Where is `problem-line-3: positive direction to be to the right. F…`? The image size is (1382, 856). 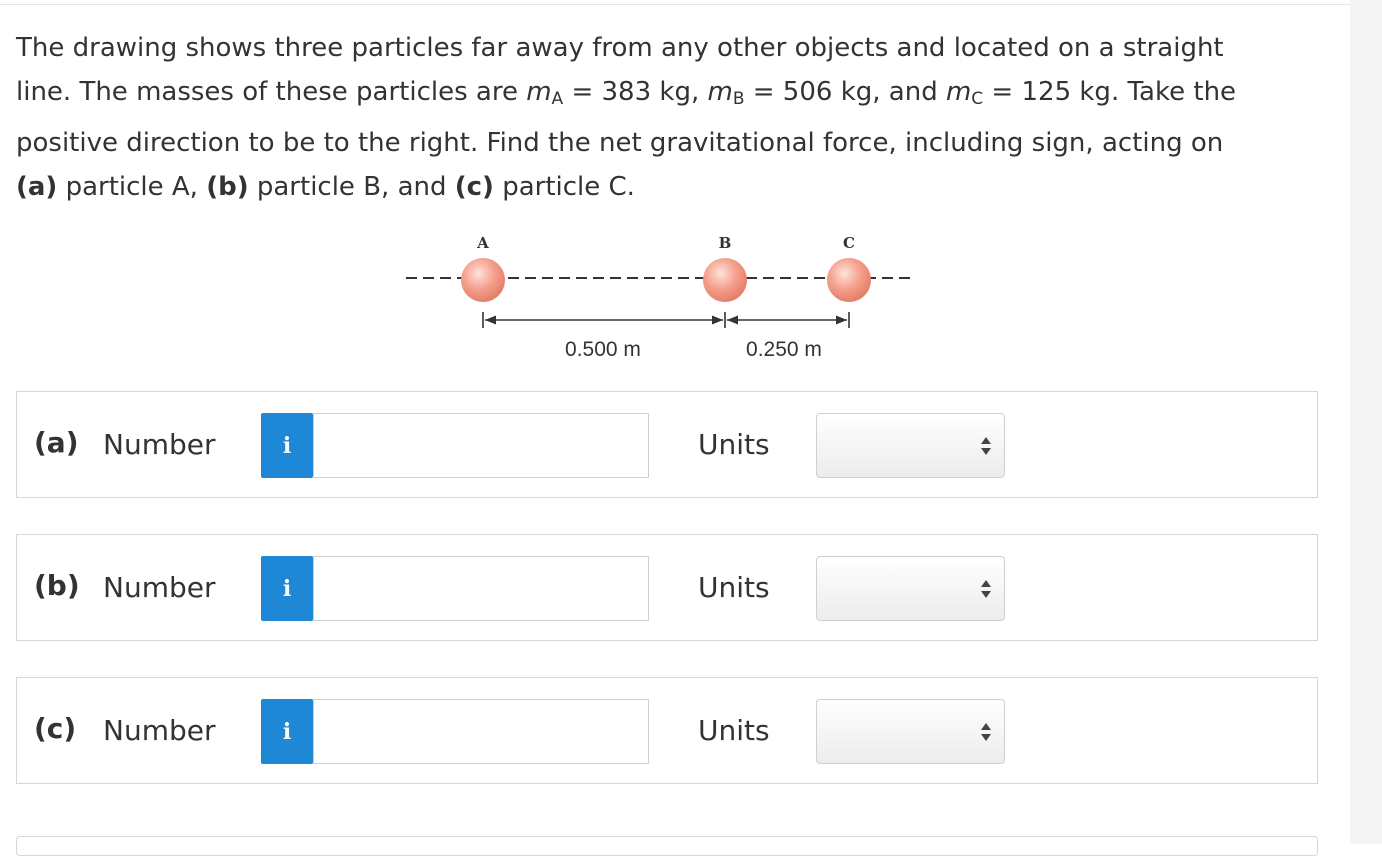 problem-line-3: positive direction to be to the right. F… is located at coordinates (620, 143).